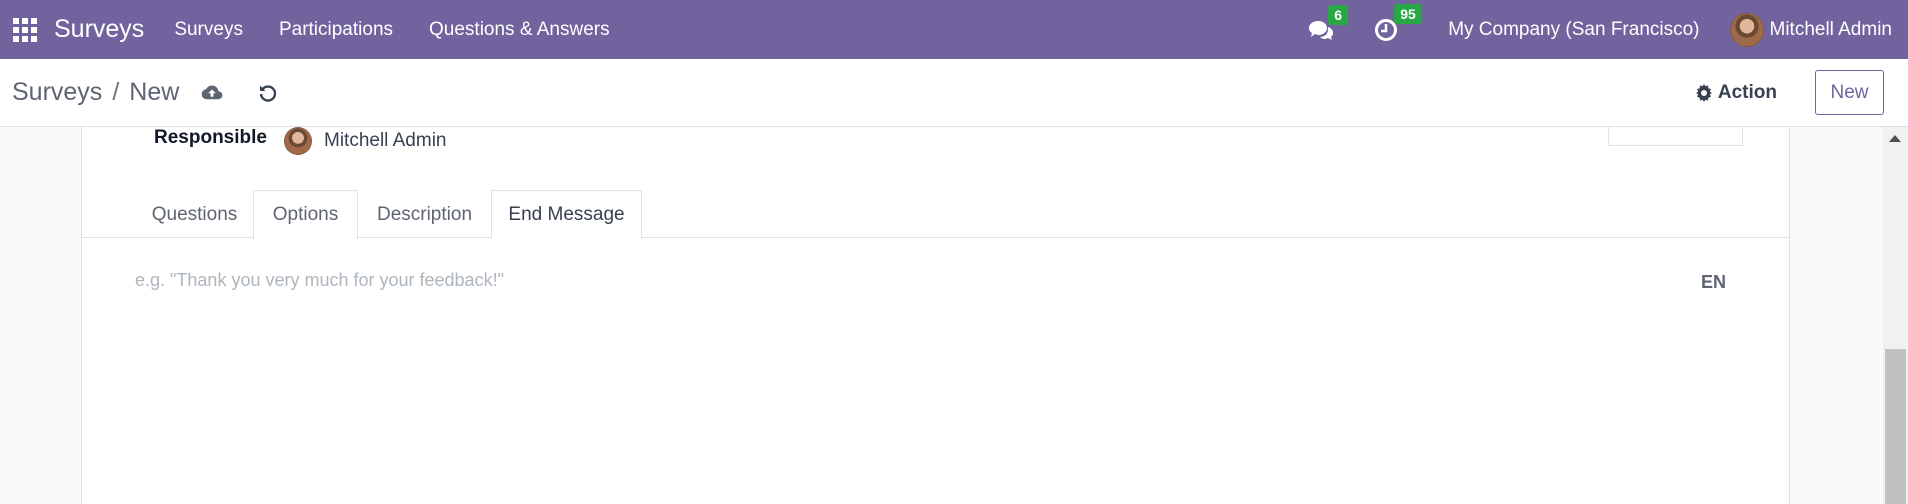 This screenshot has width=1908, height=504. What do you see at coordinates (99, 29) in the screenshot?
I see `app-brand: Surveys` at bounding box center [99, 29].